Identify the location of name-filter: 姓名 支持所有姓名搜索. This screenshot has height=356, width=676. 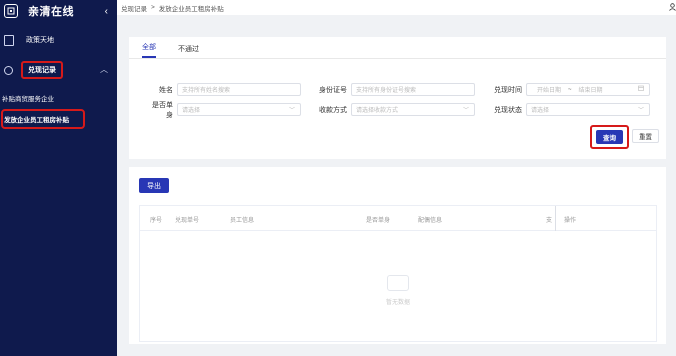
(224, 89).